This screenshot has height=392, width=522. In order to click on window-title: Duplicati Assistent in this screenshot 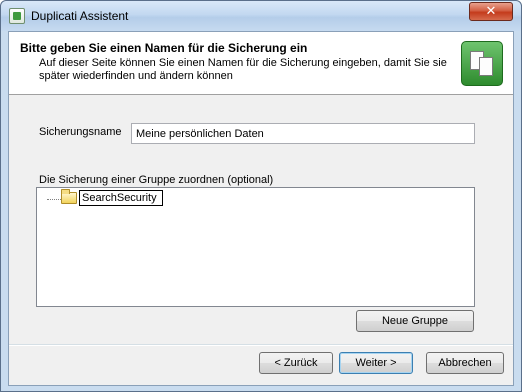, I will do `click(80, 16)`.